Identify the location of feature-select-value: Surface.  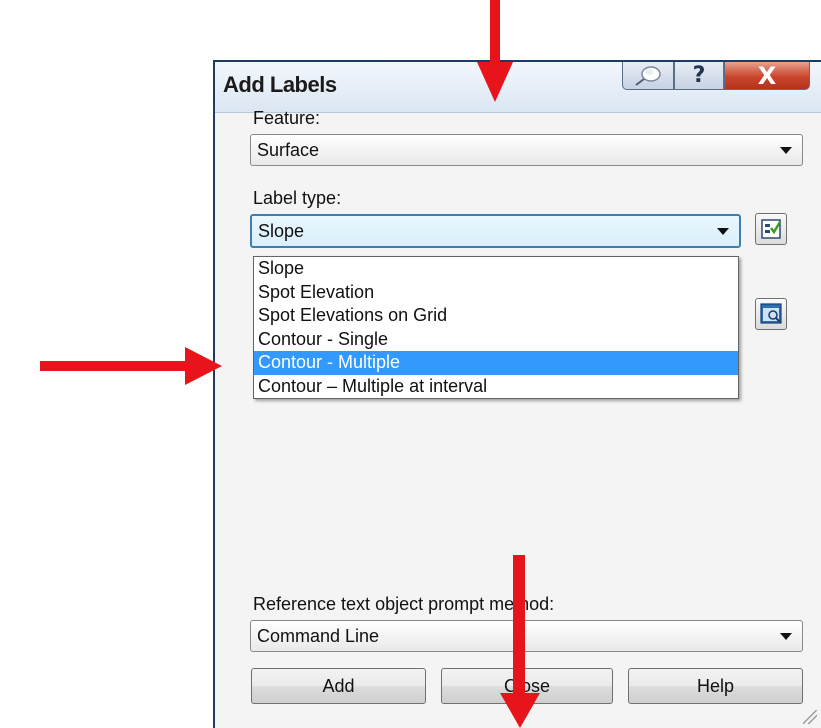
(288, 150).